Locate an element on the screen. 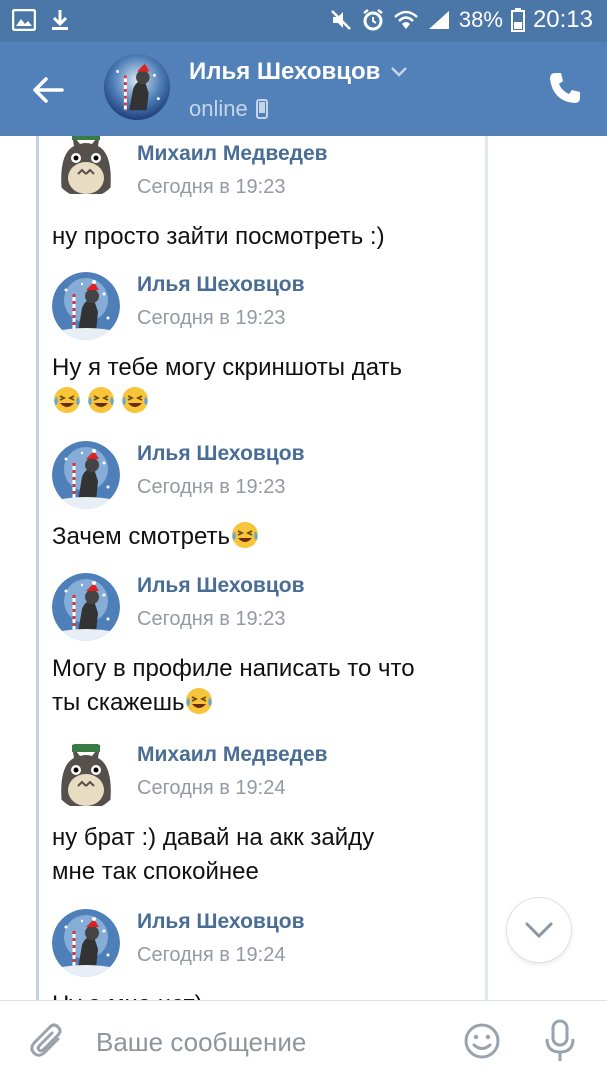 The width and height of the screenshot is (607, 1080). contact-name-text: Илья Шеховцов is located at coordinates (285, 71).